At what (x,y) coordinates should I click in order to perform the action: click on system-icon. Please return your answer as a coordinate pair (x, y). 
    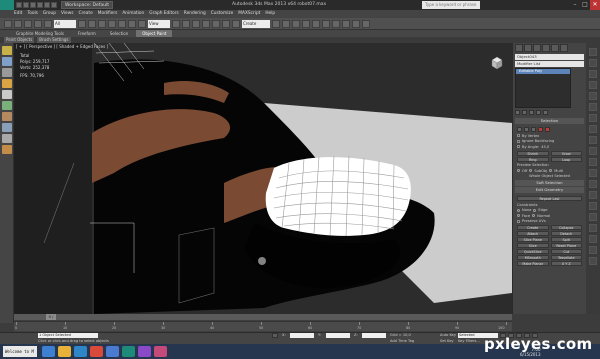
    Looking at the image, I should click on (7, 138).